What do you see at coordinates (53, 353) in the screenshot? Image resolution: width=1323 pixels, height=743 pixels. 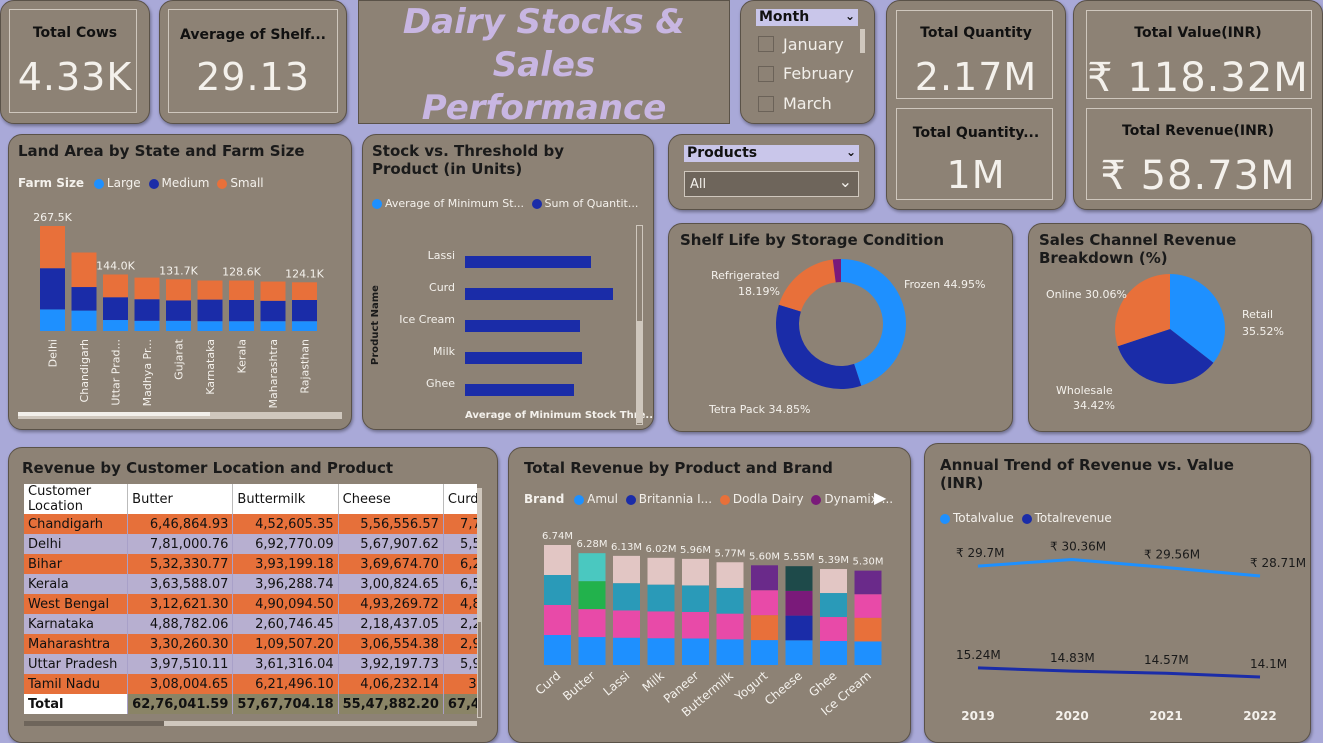 I see `x-tick-label: Delhi` at bounding box center [53, 353].